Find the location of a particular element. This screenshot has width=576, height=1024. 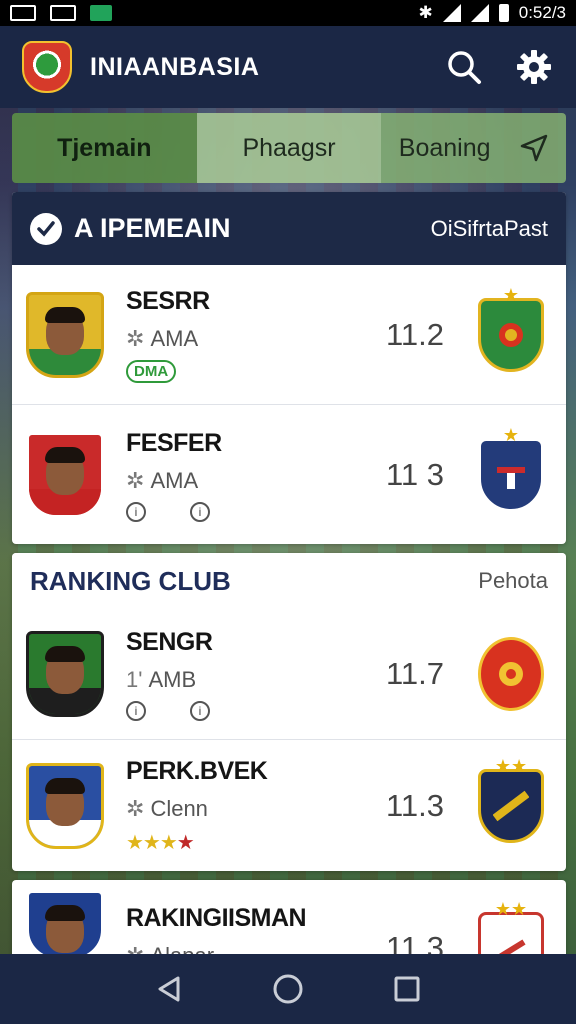

panel-title: A IPEMEAIN is located at coordinates (152, 228).